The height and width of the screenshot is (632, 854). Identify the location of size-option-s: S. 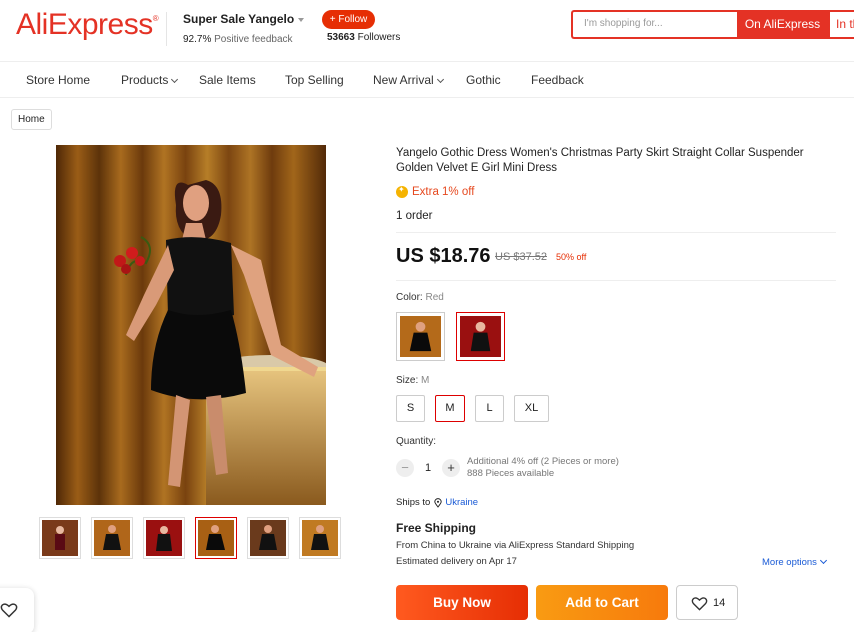
(410, 408).